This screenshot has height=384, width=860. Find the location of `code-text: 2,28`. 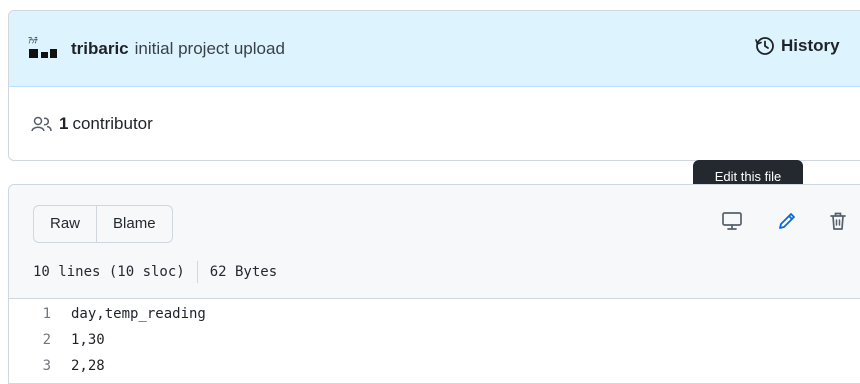

code-text: 2,28 is located at coordinates (88, 366).